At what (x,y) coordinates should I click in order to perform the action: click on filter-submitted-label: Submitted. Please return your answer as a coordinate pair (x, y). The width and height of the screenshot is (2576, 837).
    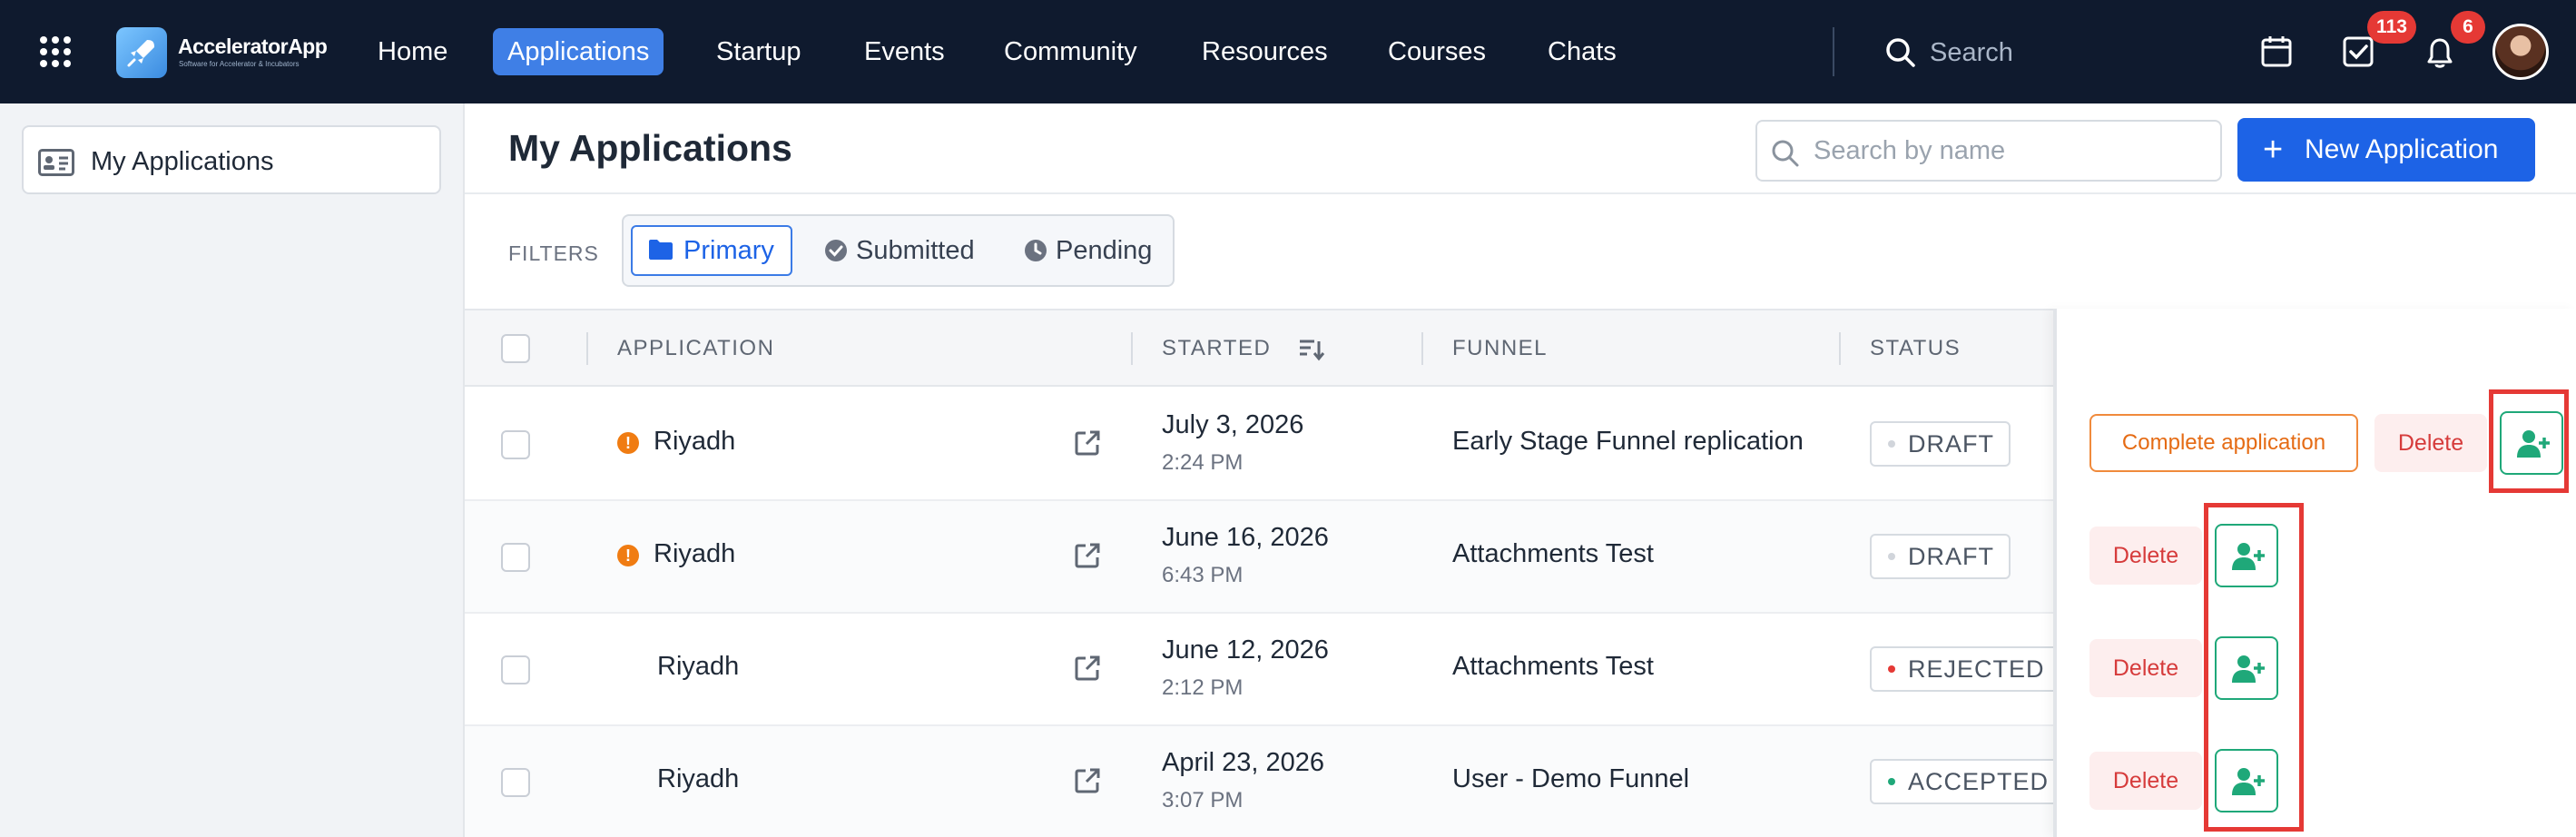
    Looking at the image, I should click on (915, 250).